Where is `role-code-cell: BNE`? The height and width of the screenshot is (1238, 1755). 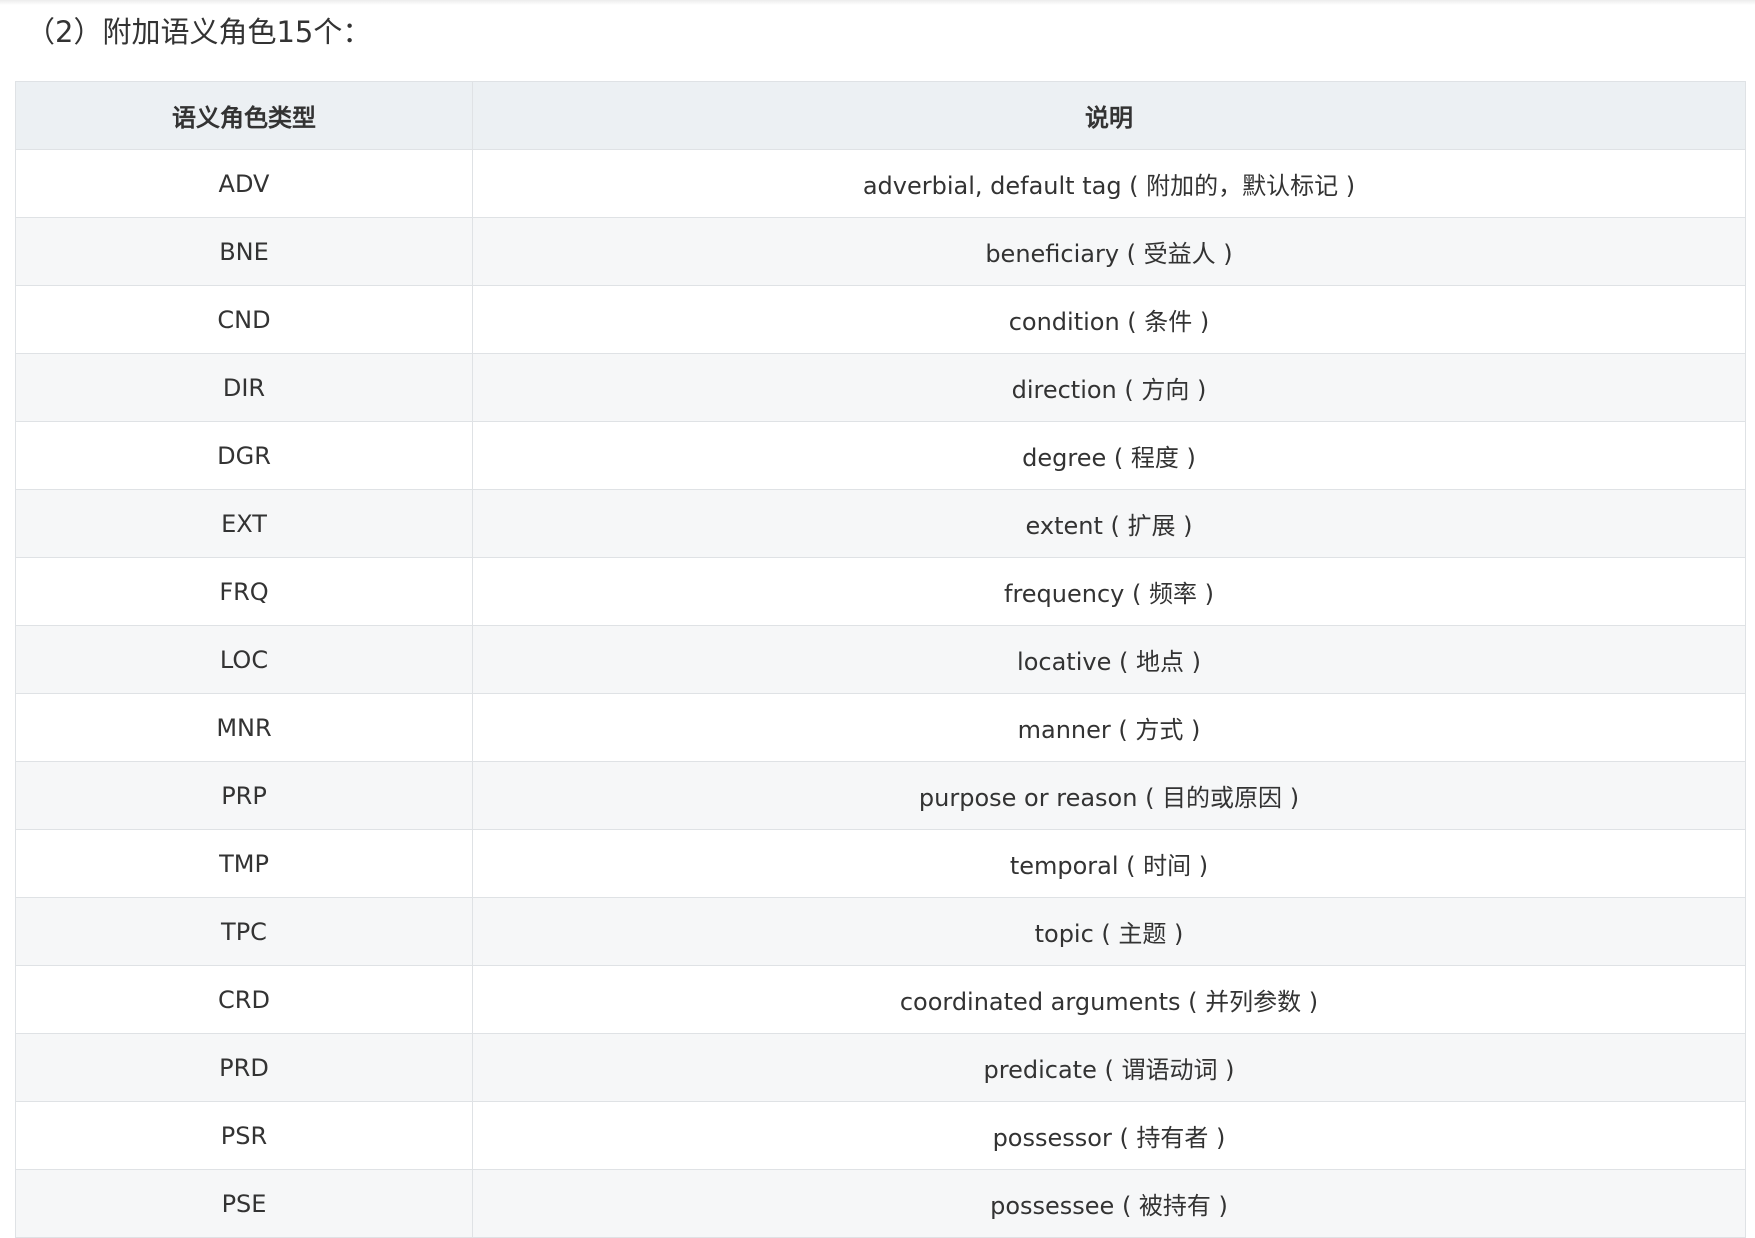 role-code-cell: BNE is located at coordinates (244, 251).